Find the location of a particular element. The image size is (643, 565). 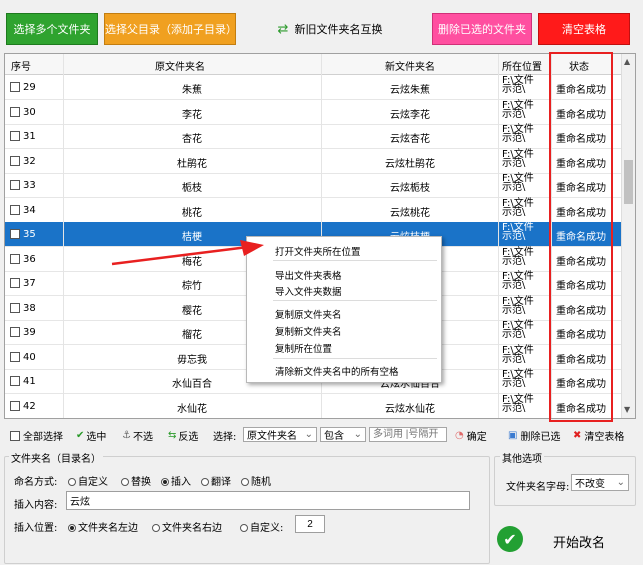

mode-random-label: 随机 is located at coordinates (261, 482).